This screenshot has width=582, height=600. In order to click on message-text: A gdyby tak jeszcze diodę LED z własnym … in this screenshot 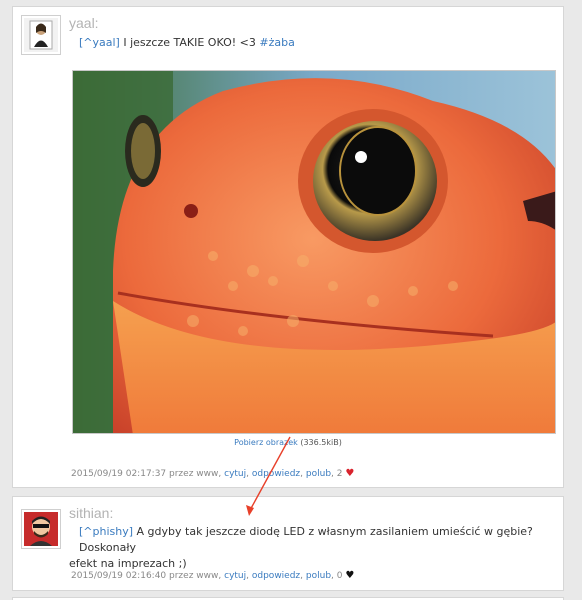, I will do `click(306, 539)`.